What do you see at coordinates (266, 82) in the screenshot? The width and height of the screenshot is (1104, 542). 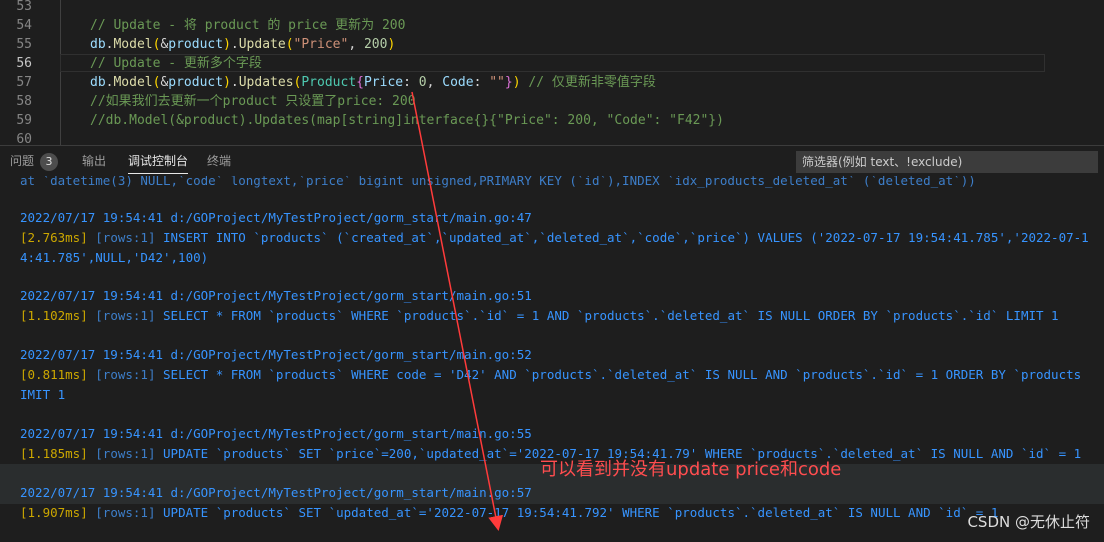 I see `code-token: Updates` at bounding box center [266, 82].